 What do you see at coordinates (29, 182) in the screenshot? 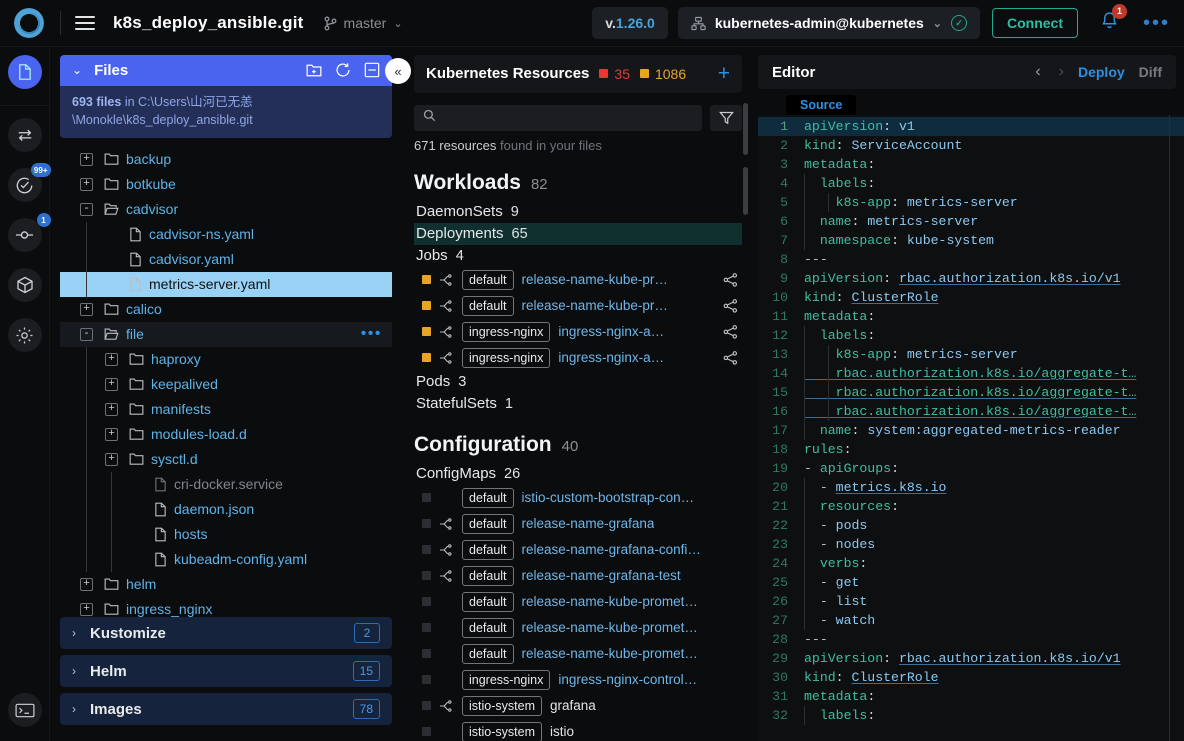
I see `rail-item-validation: 99+` at bounding box center [29, 182].